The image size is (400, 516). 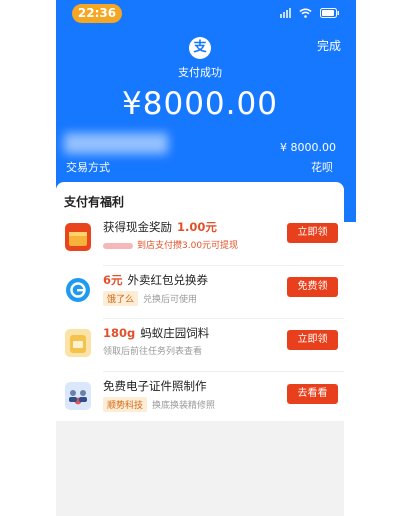 What do you see at coordinates (285, 13) in the screenshot?
I see `cellular-signal-icon` at bounding box center [285, 13].